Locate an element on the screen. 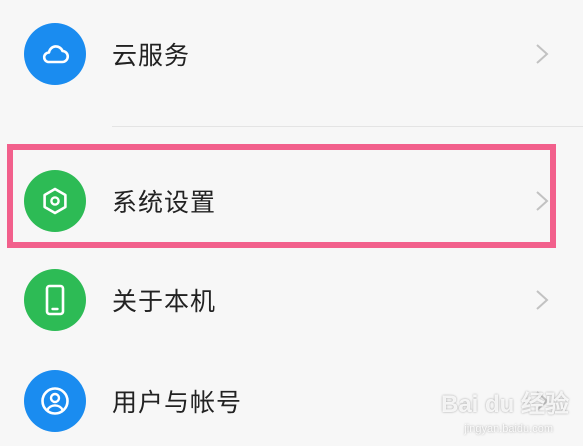  watermark-logo: Bai du 经验 is located at coordinates (504, 404).